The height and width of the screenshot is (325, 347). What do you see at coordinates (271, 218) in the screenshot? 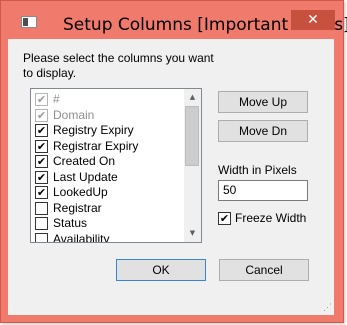
I see `freeze-width-label: Freeze Width` at bounding box center [271, 218].